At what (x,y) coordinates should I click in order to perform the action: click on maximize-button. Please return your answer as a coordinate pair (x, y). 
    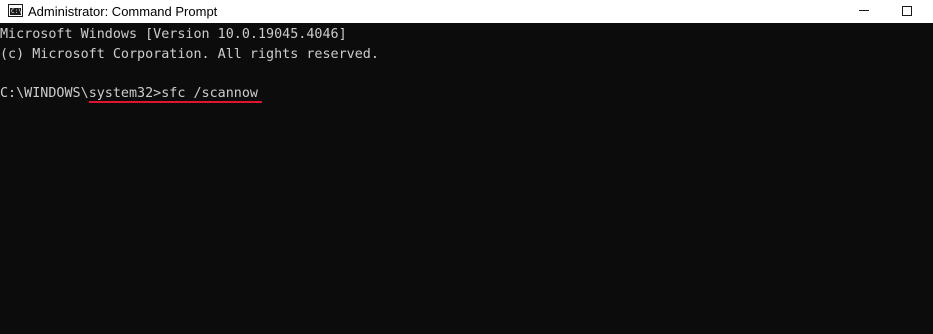
    Looking at the image, I should click on (907, 11).